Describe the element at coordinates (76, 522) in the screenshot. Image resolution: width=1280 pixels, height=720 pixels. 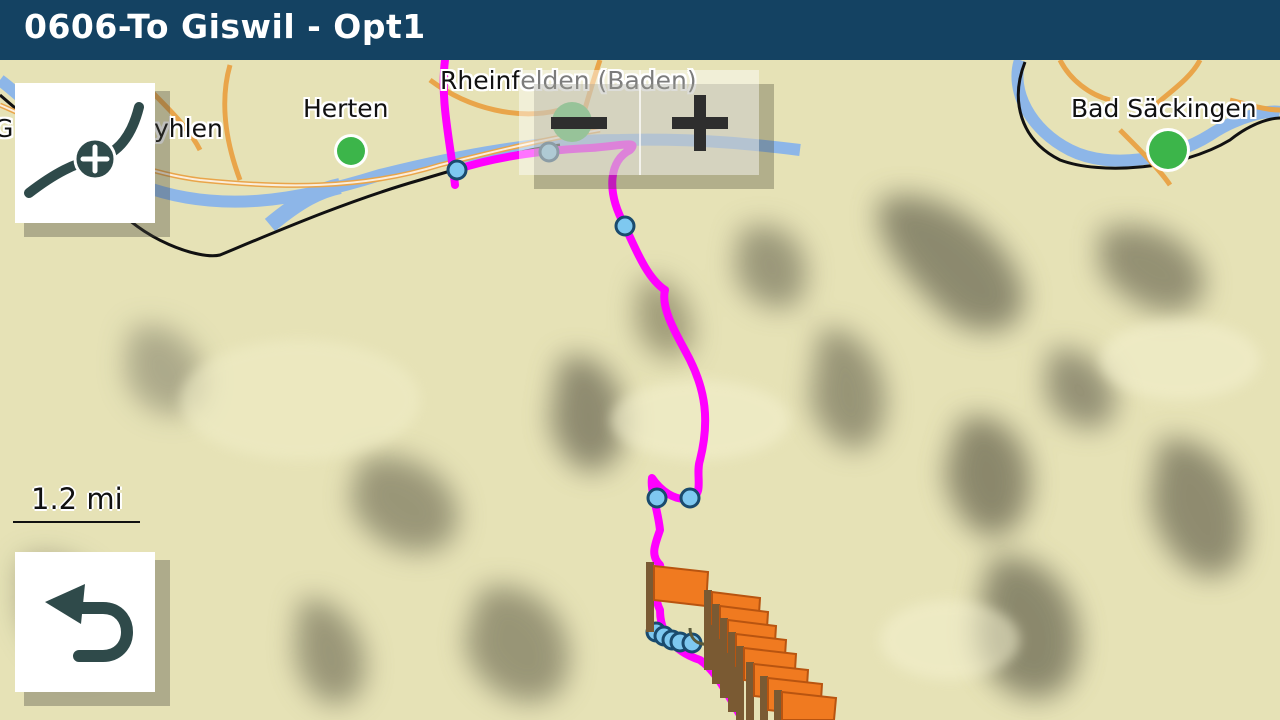
I see `scale-line` at that location.